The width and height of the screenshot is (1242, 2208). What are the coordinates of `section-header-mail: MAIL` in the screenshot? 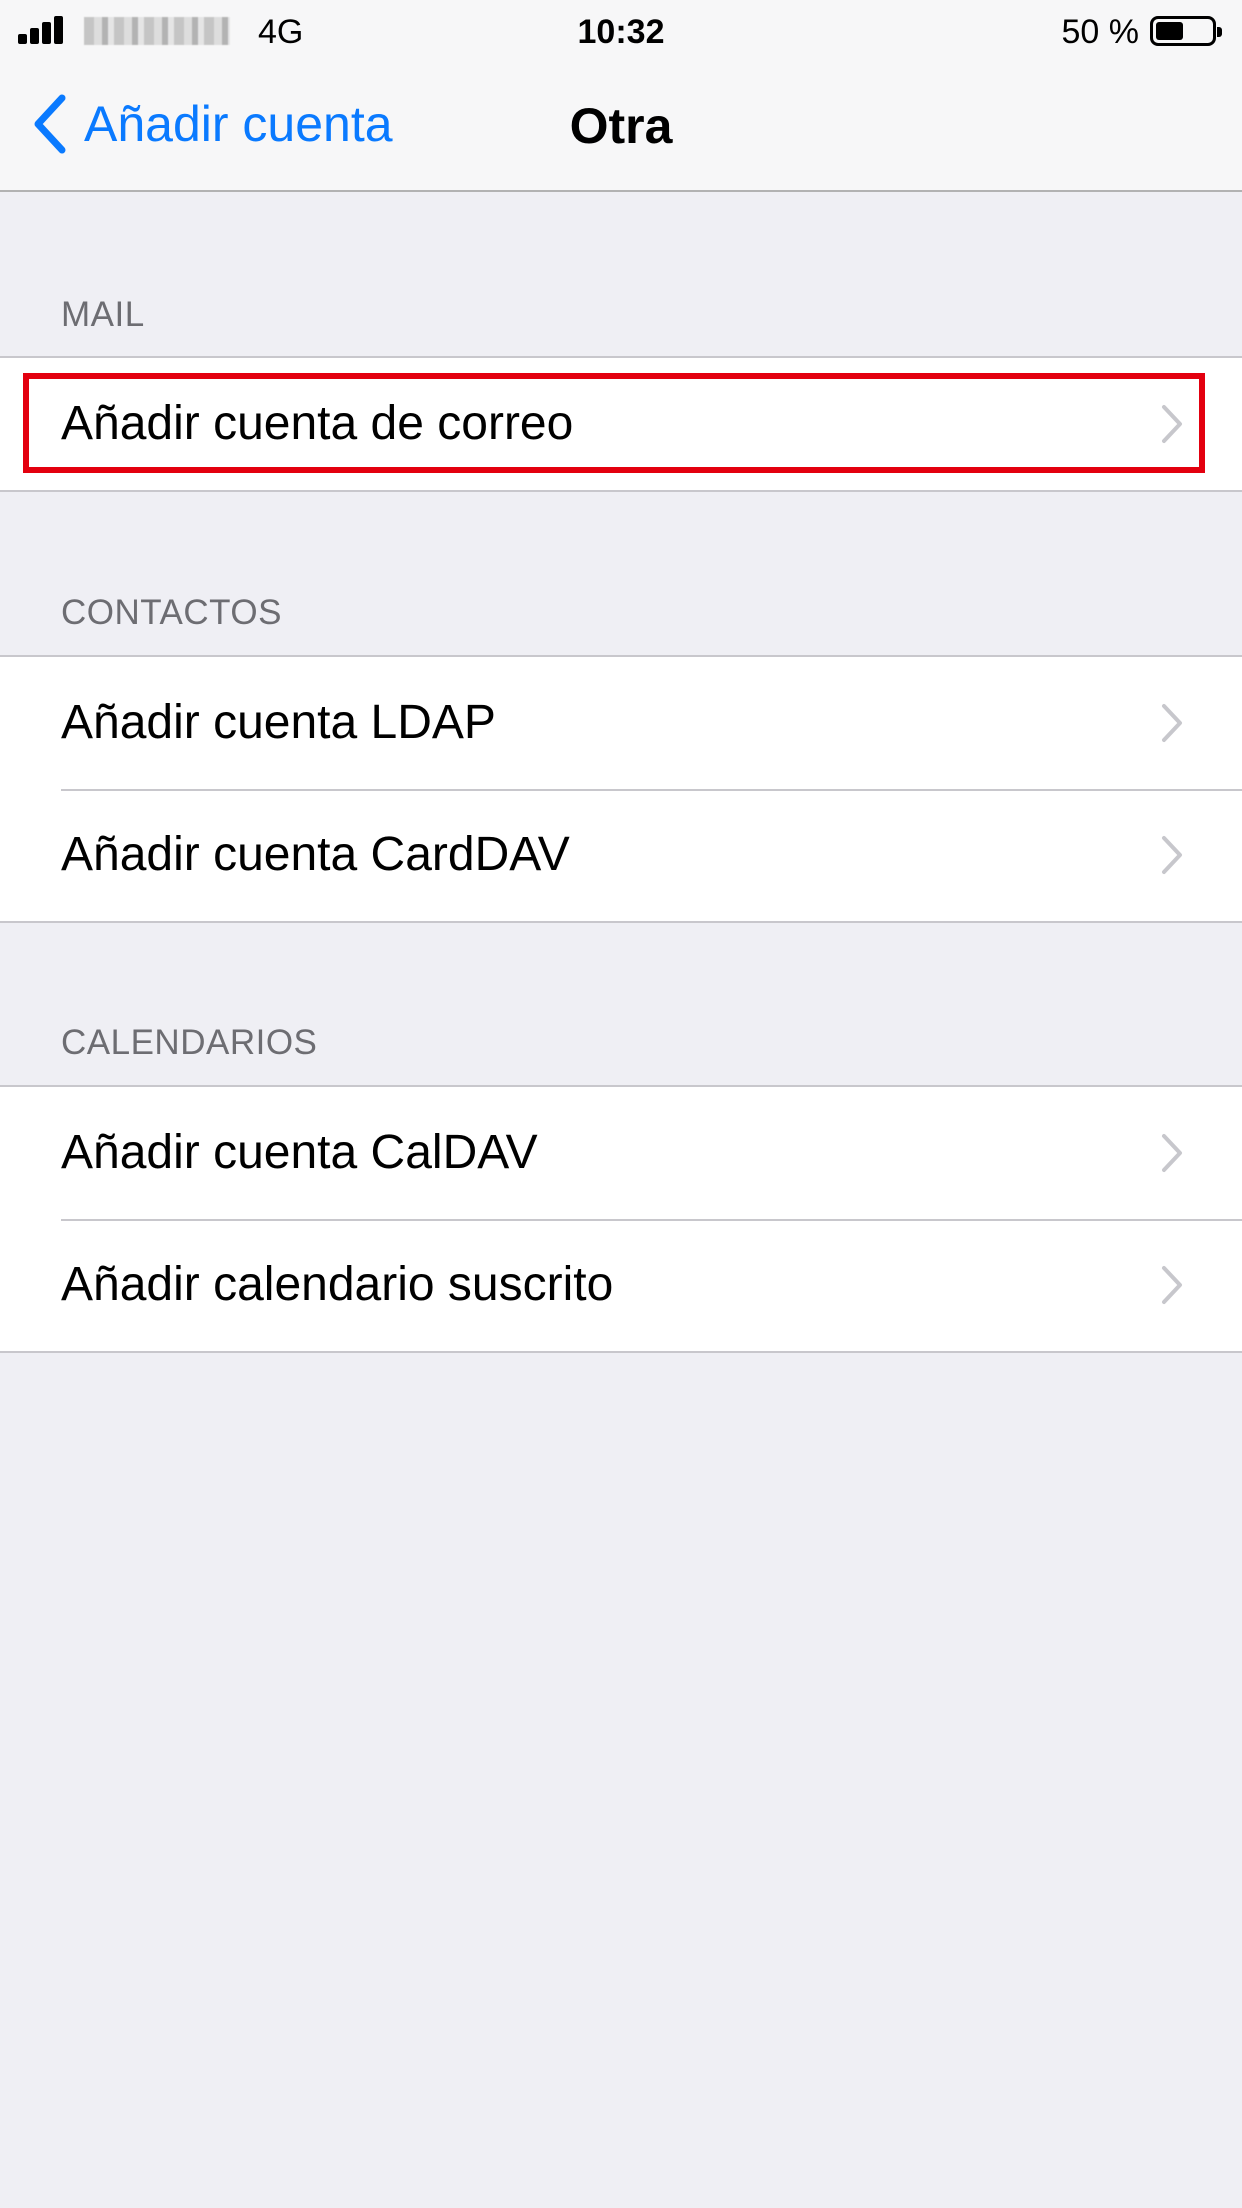 It's located at (103, 314).